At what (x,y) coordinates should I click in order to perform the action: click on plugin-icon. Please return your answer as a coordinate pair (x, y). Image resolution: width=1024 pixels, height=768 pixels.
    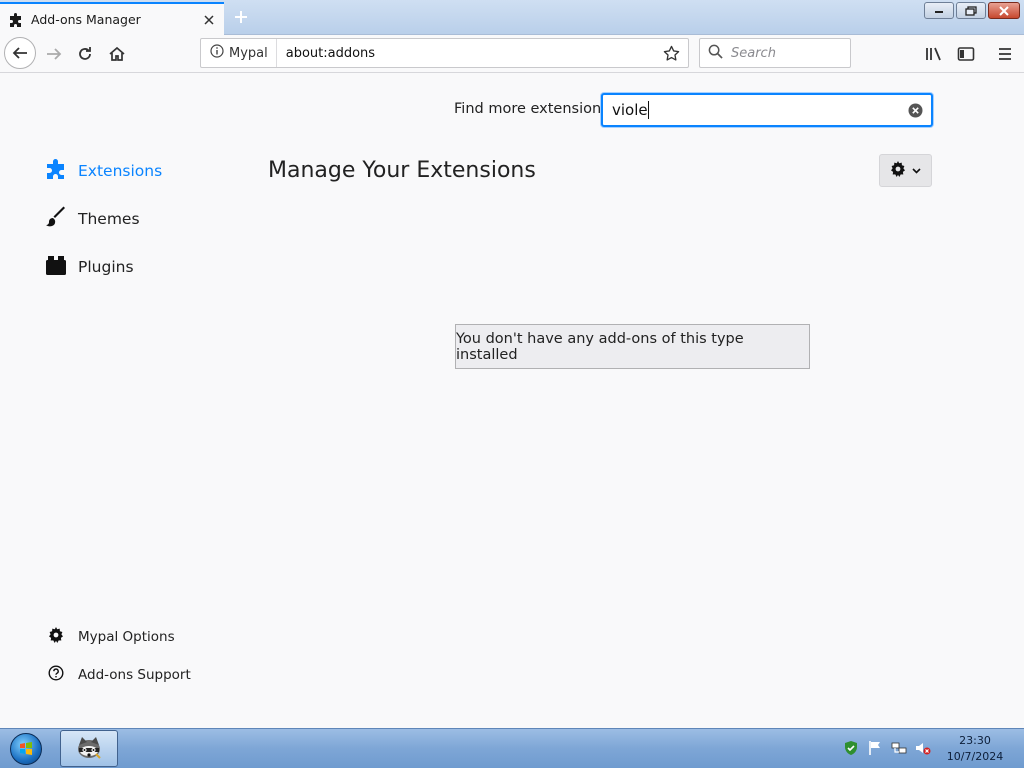
    Looking at the image, I should click on (56, 267).